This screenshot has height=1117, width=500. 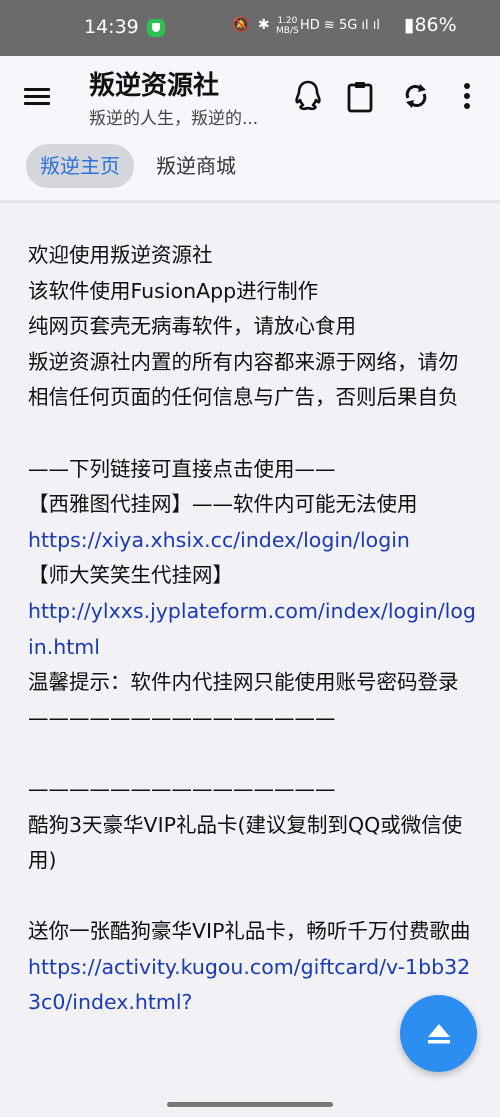 I want to click on shield-icon, so click(x=156, y=28).